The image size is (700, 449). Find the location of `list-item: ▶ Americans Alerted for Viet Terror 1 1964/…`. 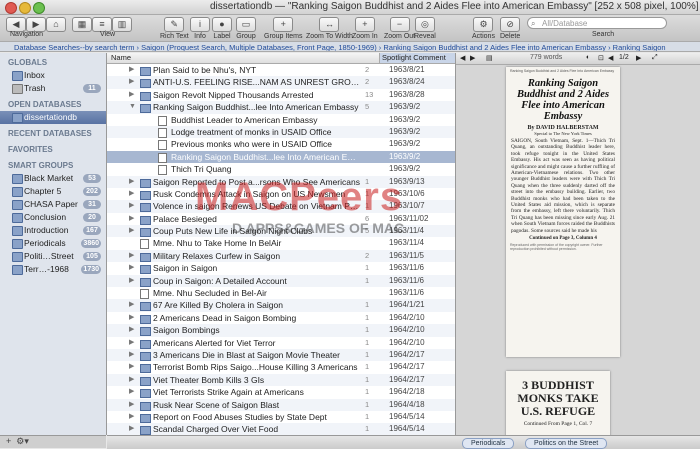

list-item: ▶ Americans Alerted for Viet Terror 1 1964/… is located at coordinates (281, 343).